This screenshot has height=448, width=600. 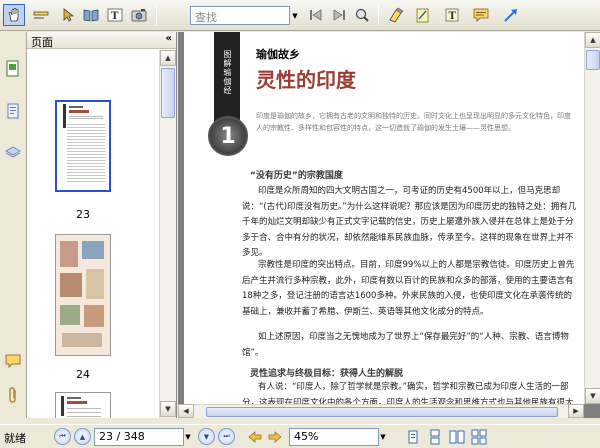 I want to click on first-page-icon: ⏮, so click(x=62, y=436).